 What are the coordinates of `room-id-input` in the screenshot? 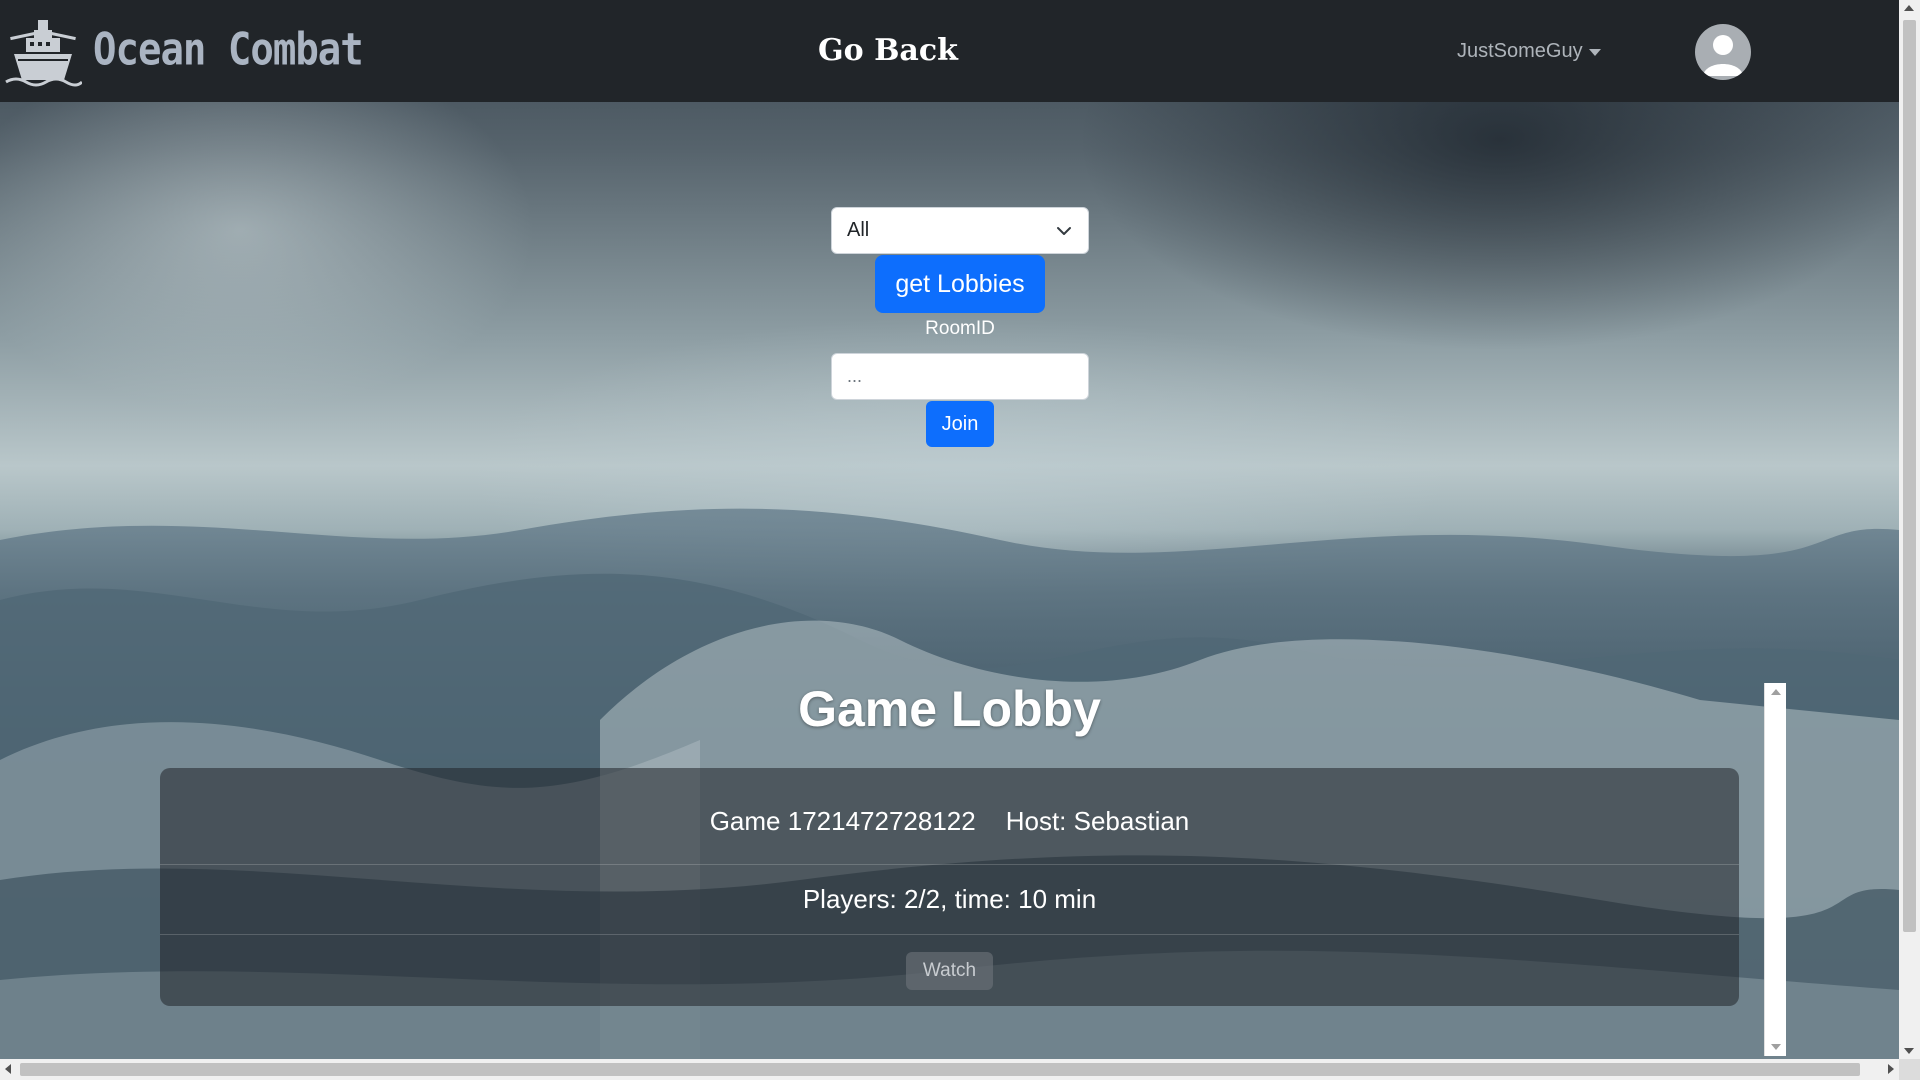 It's located at (960, 376).